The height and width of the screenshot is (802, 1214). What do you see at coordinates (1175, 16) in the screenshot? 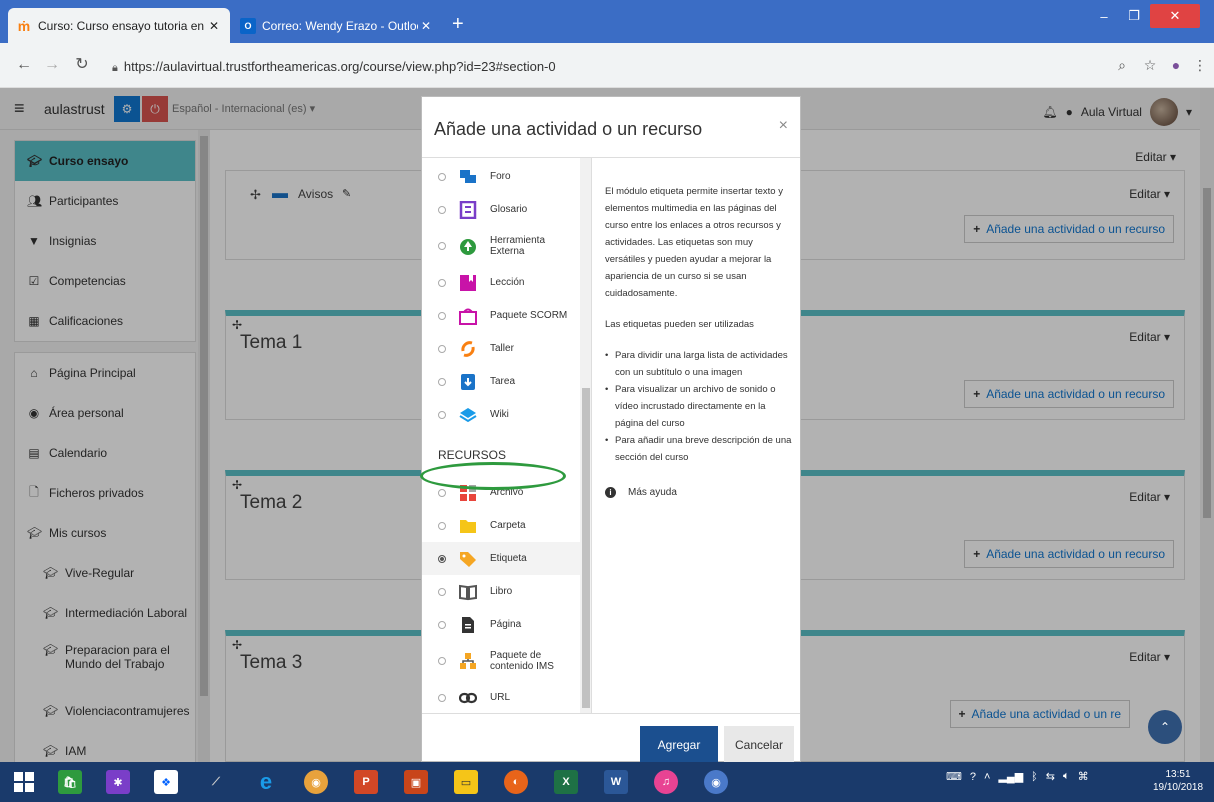
I see `window-close-icon: ✕` at bounding box center [1175, 16].